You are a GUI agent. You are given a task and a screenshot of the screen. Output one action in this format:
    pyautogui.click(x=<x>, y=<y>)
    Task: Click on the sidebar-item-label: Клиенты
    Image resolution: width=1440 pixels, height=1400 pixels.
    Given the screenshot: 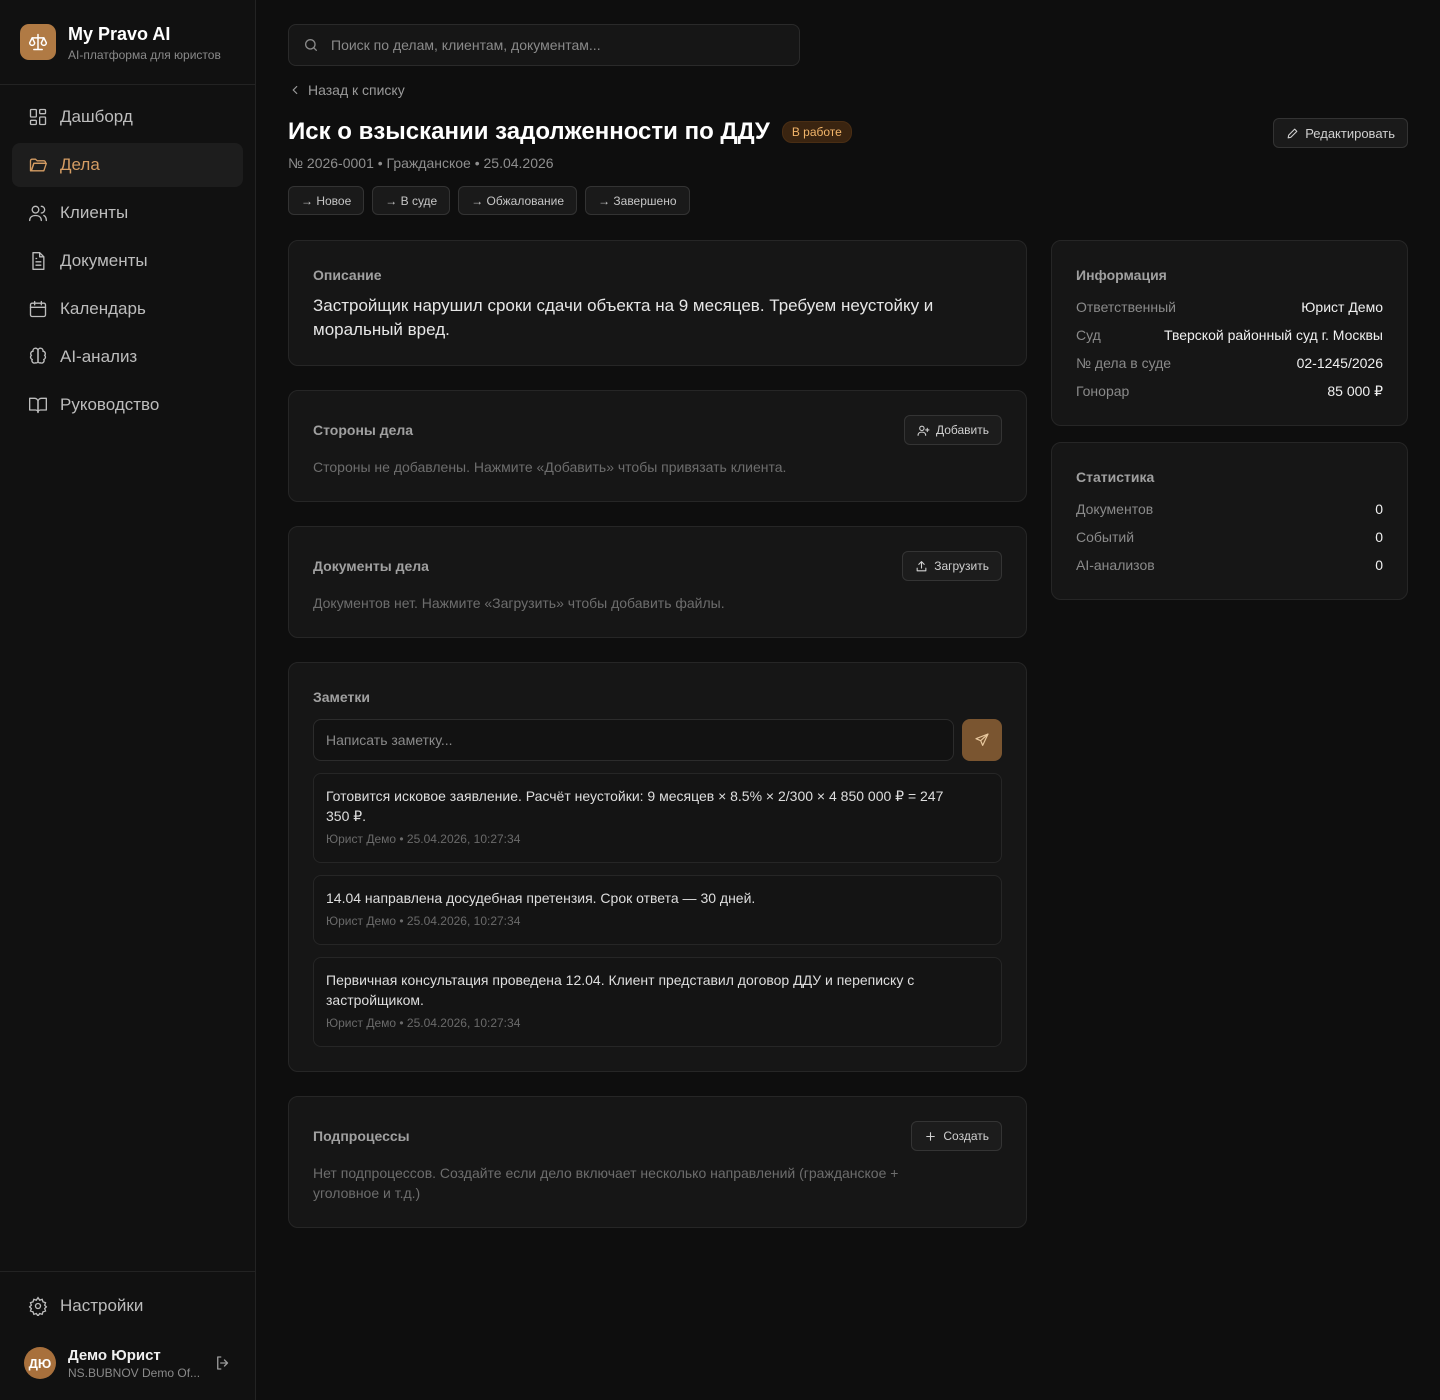 What is the action you would take?
    pyautogui.click(x=94, y=212)
    